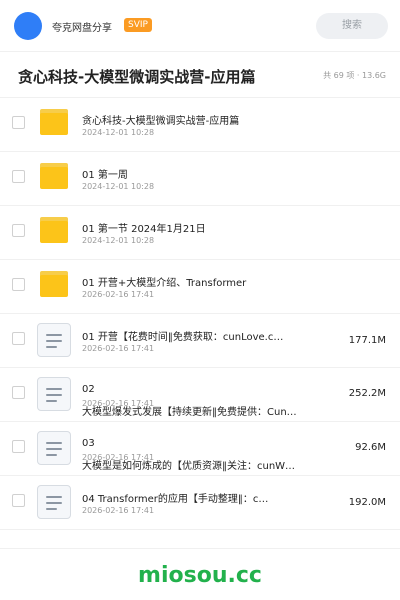 Image resolution: width=400 pixels, height=600 pixels. I want to click on item-name: 03, so click(88, 443).